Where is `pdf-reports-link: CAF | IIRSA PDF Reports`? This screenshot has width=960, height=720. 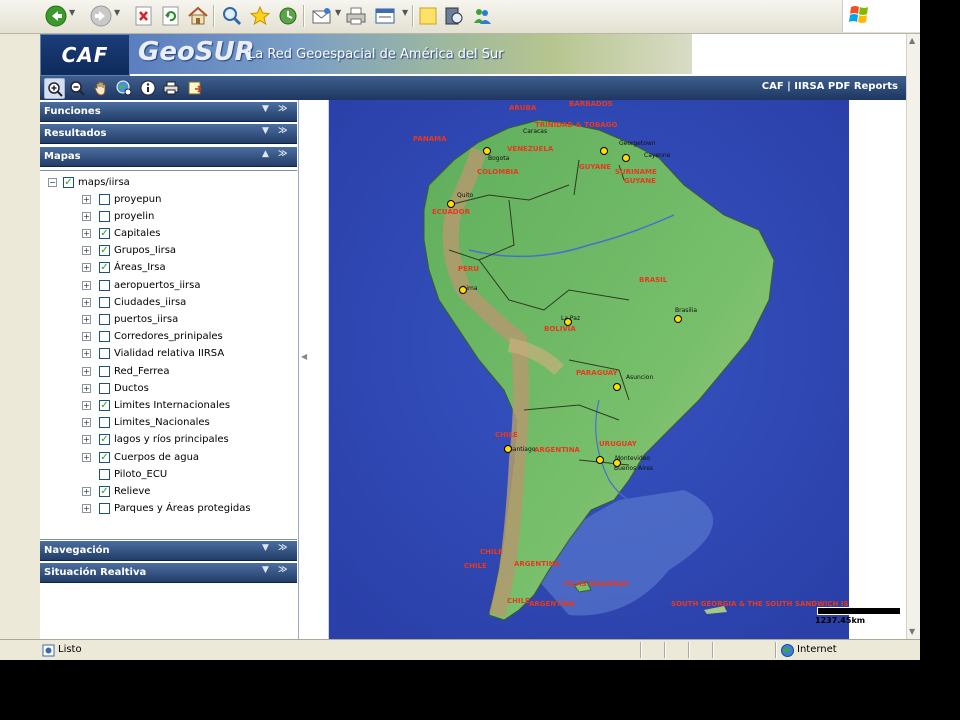 pdf-reports-link: CAF | IIRSA PDF Reports is located at coordinates (830, 86).